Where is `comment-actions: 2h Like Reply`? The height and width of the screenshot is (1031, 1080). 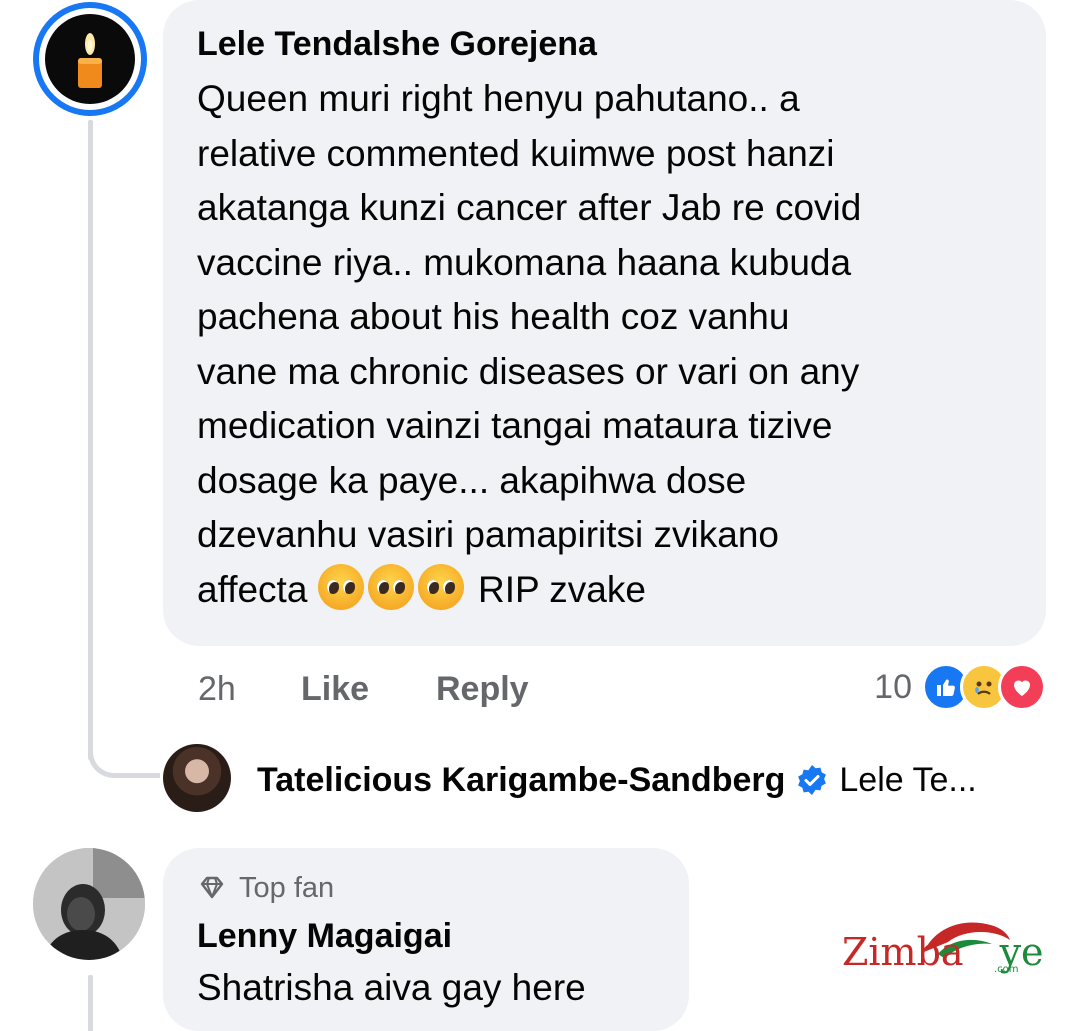 comment-actions: 2h Like Reply is located at coordinates (363, 689).